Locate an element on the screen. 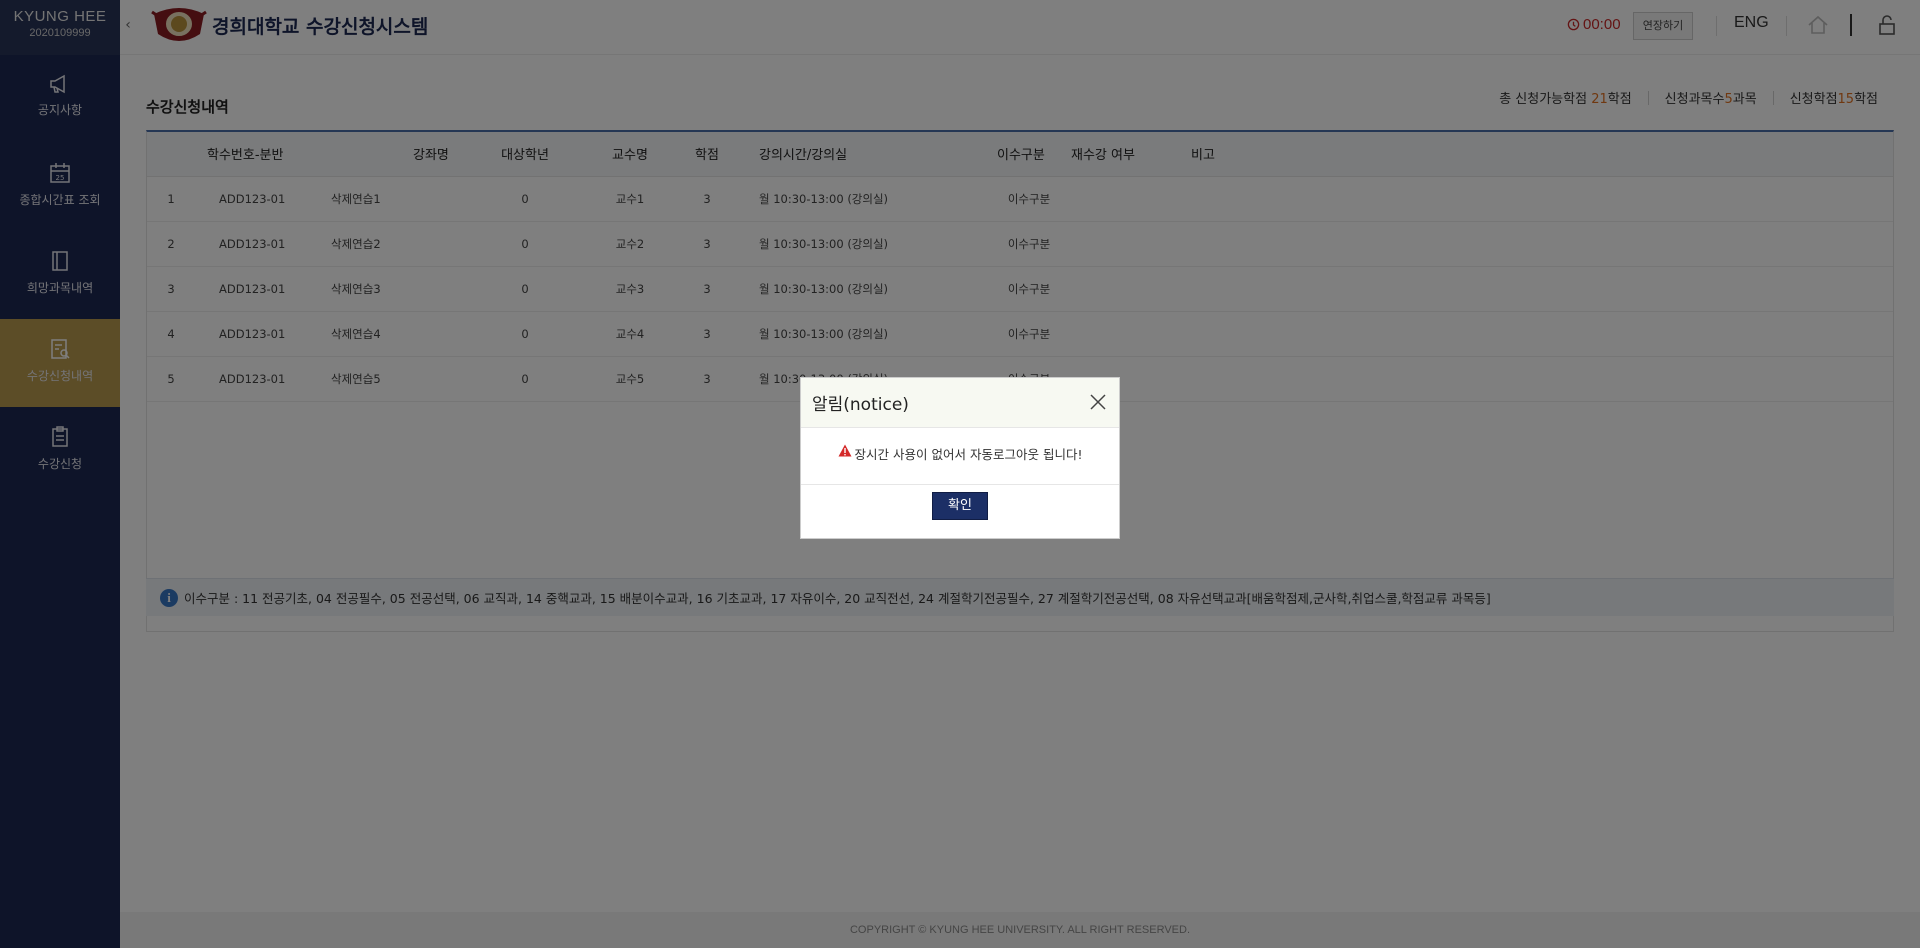 This screenshot has width=1920, height=948. dialog-body: 장시간 사용이 없어서 자동로그아웃 됩니다! is located at coordinates (960, 456).